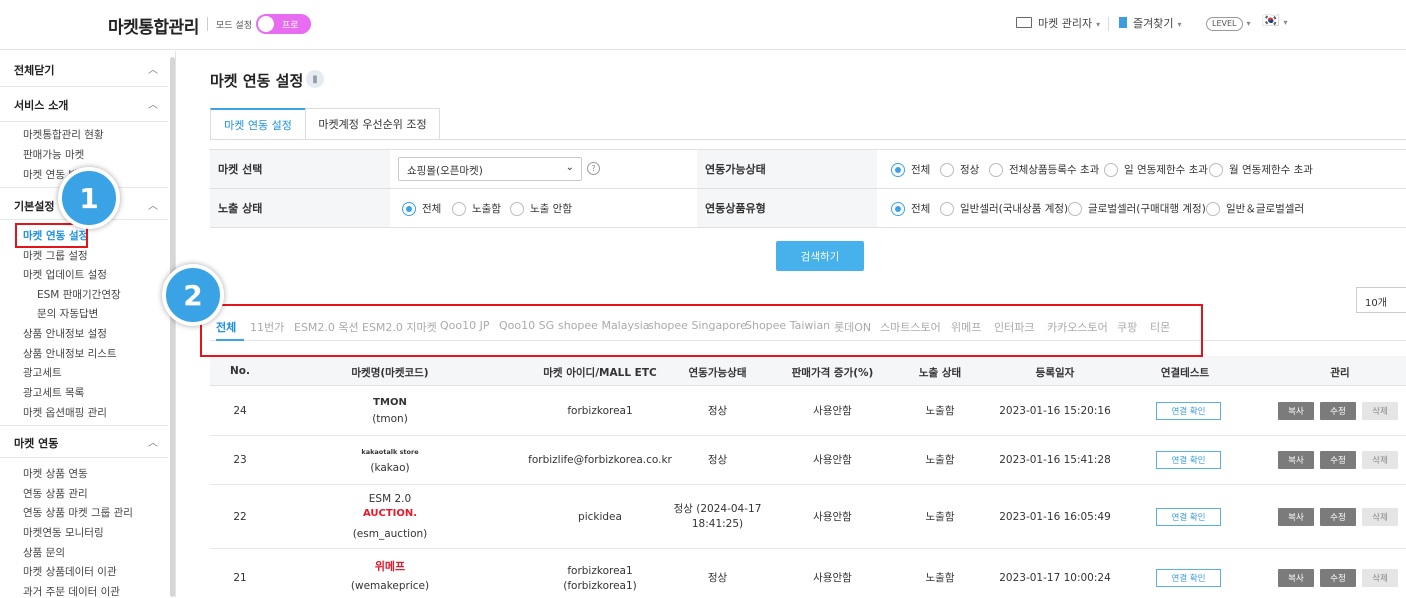  Describe the element at coordinates (42, 372) in the screenshot. I see `sidebar-item: 광고세트` at that location.